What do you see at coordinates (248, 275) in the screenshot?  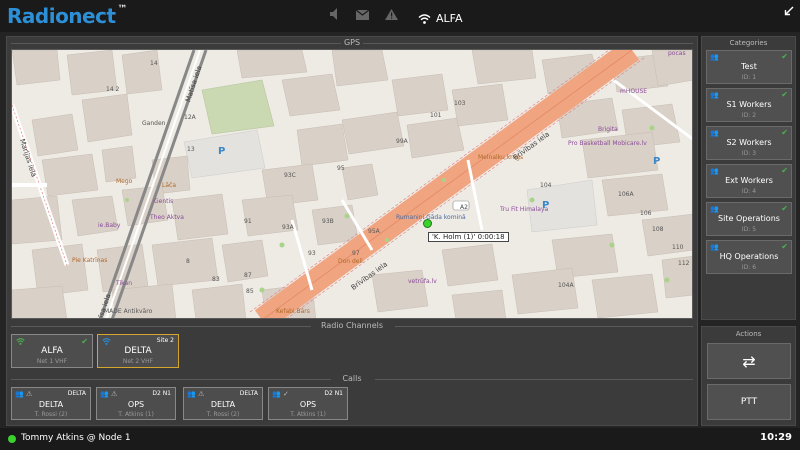 I see `house-number: 87` at bounding box center [248, 275].